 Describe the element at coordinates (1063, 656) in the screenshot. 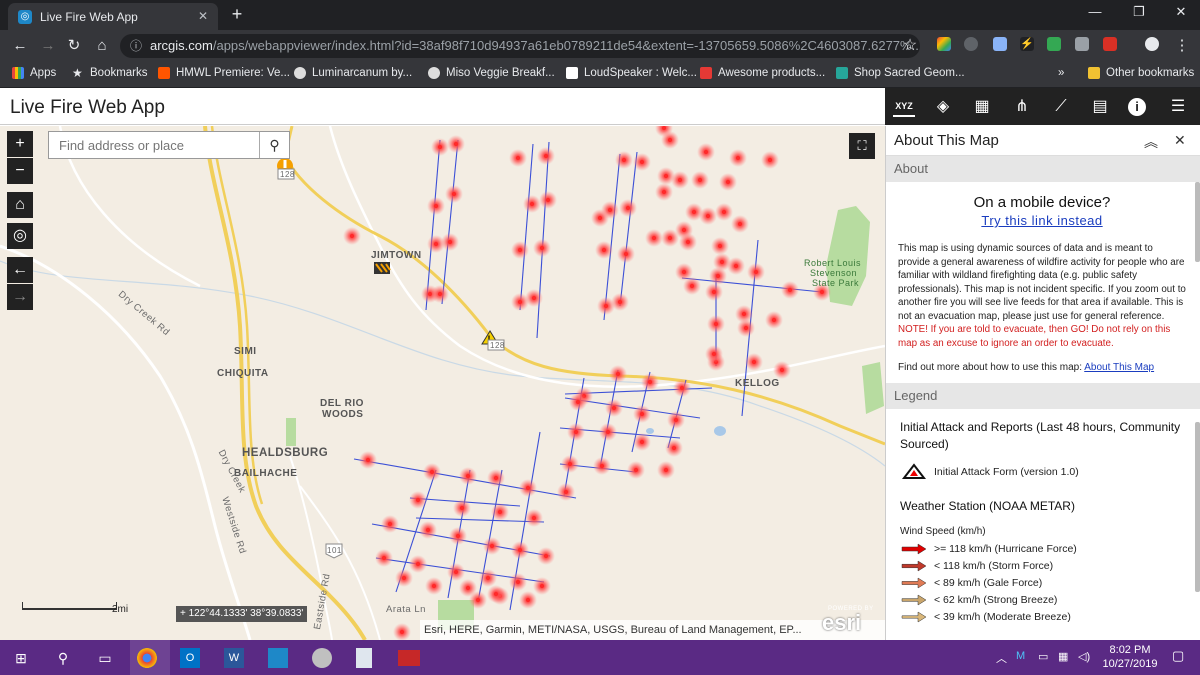

I see `network-icon: ▦` at that location.